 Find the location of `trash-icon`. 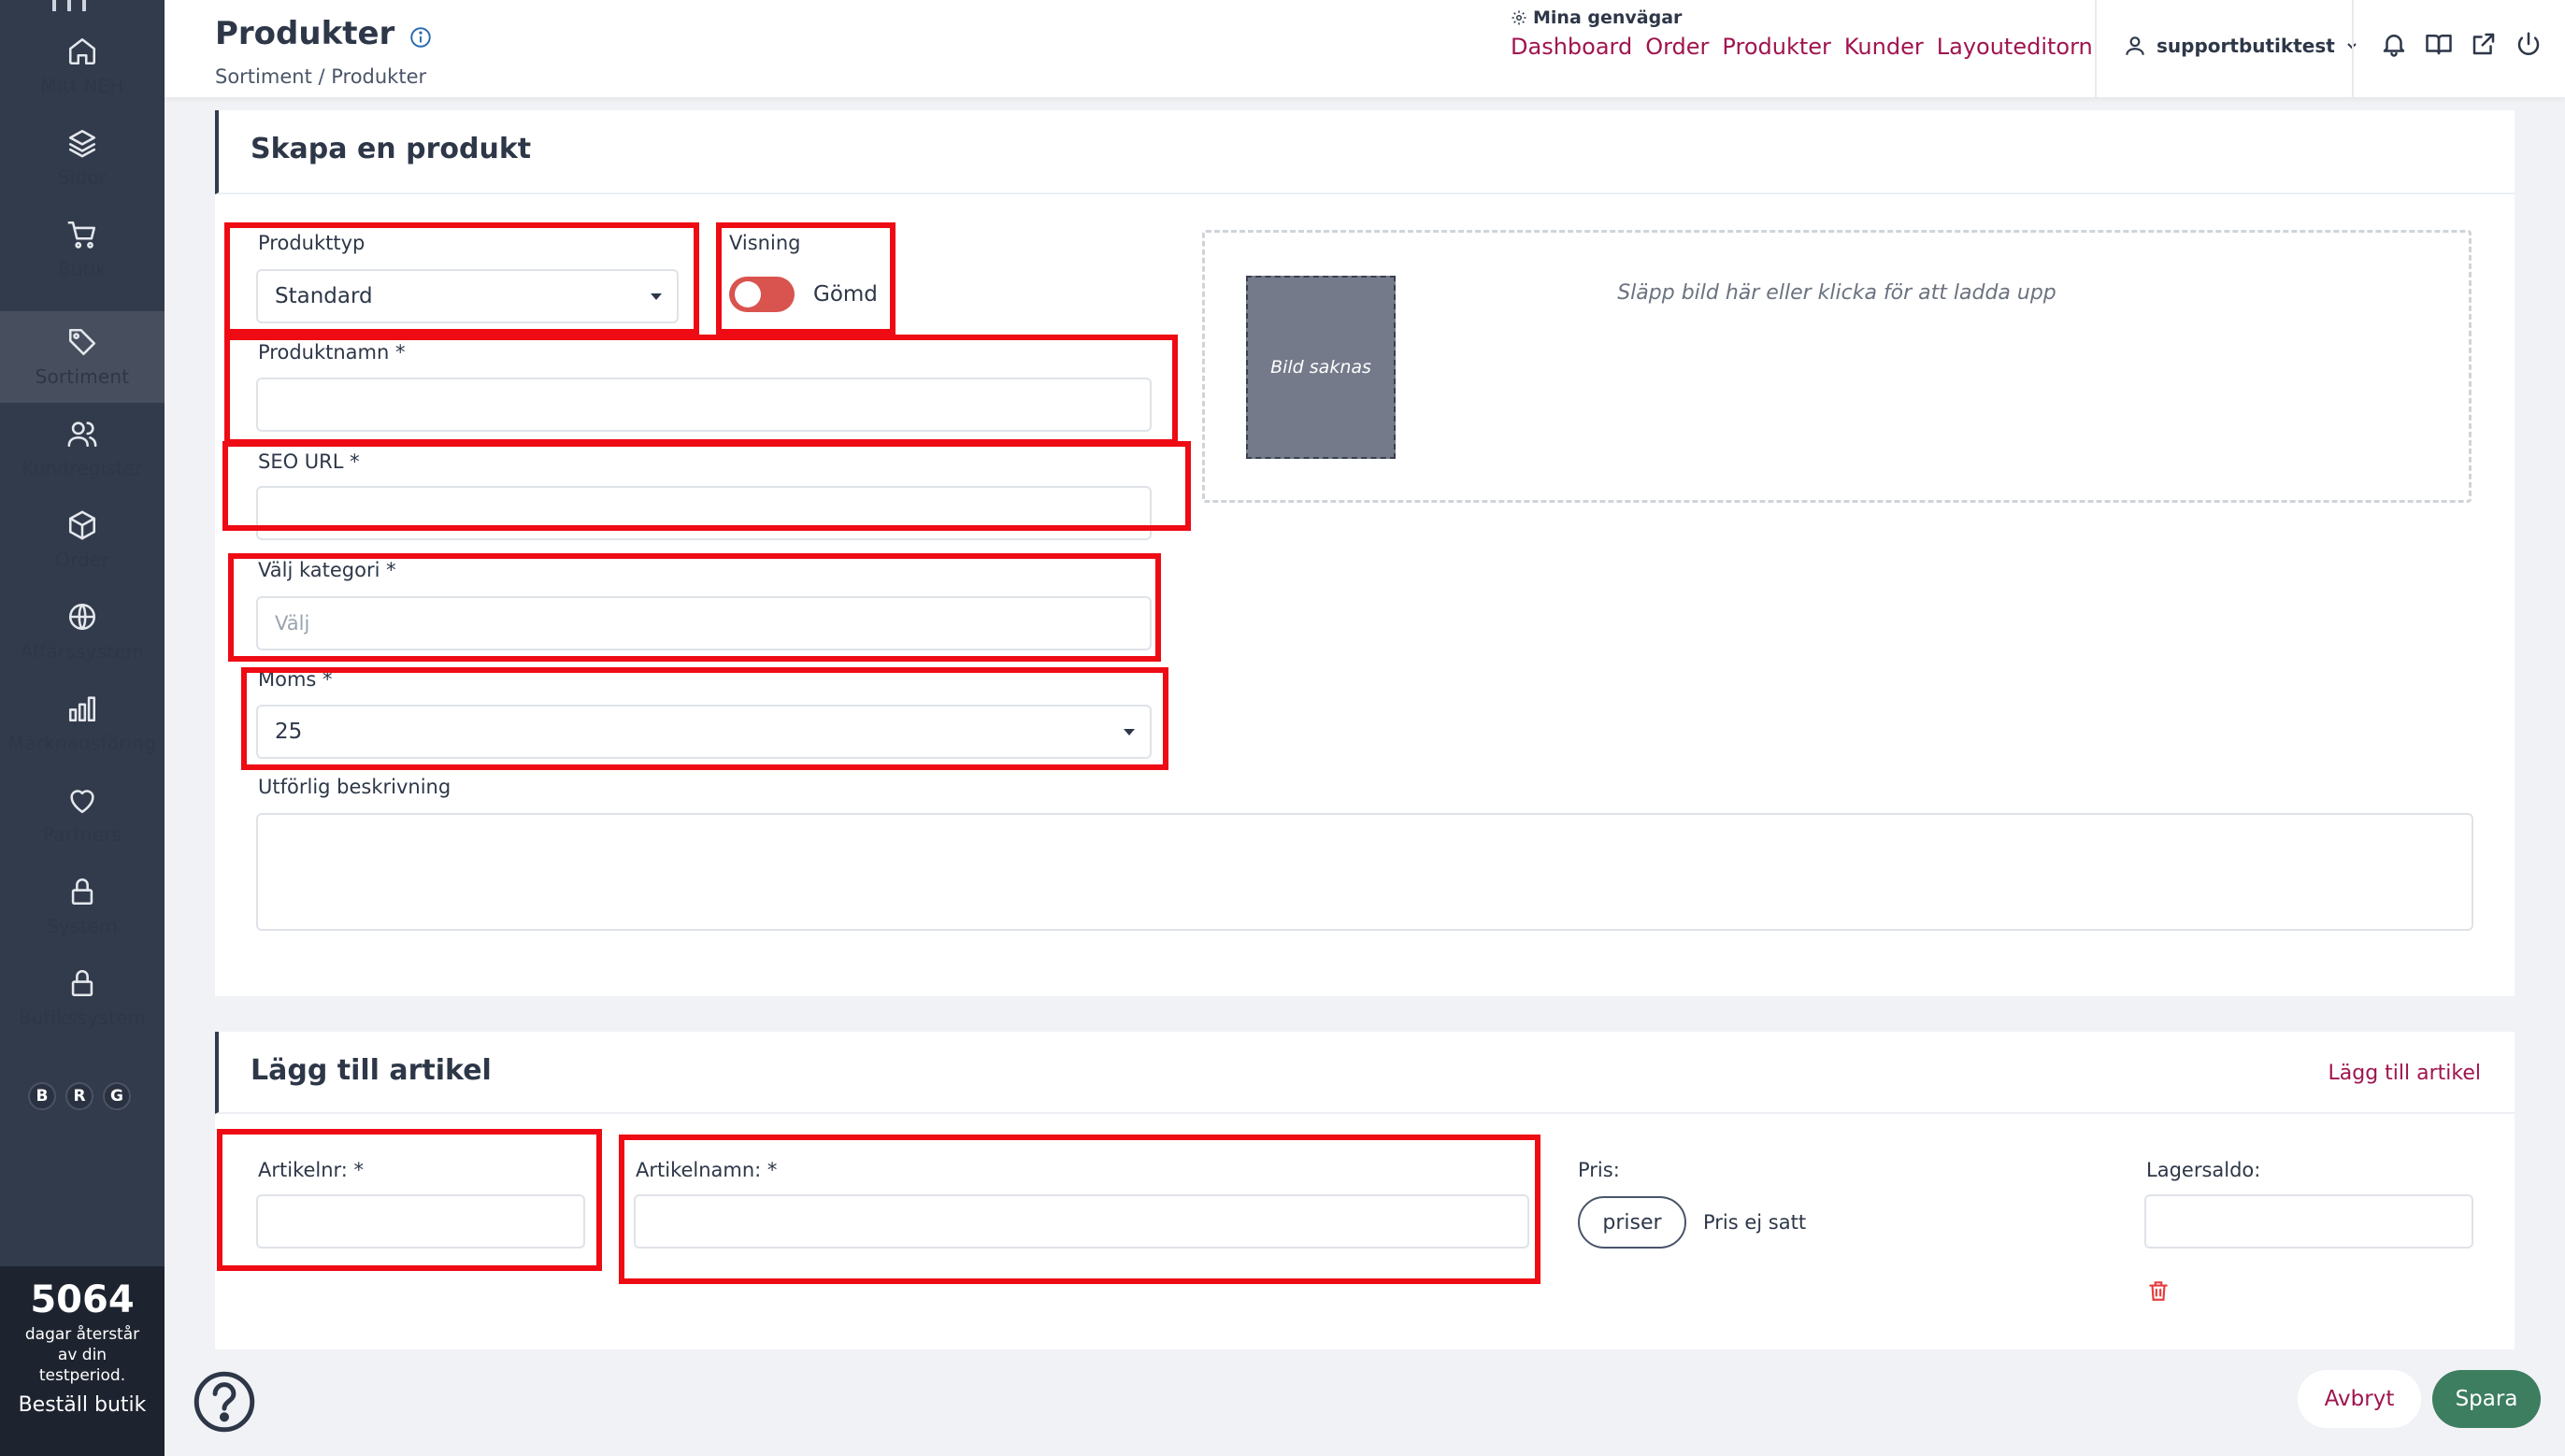

trash-icon is located at coordinates (2158, 1290).